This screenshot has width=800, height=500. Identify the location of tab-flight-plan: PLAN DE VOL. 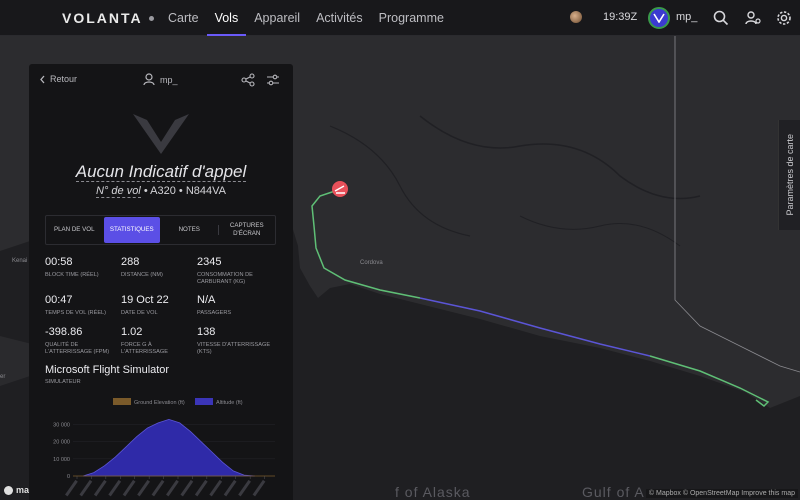
(74, 230).